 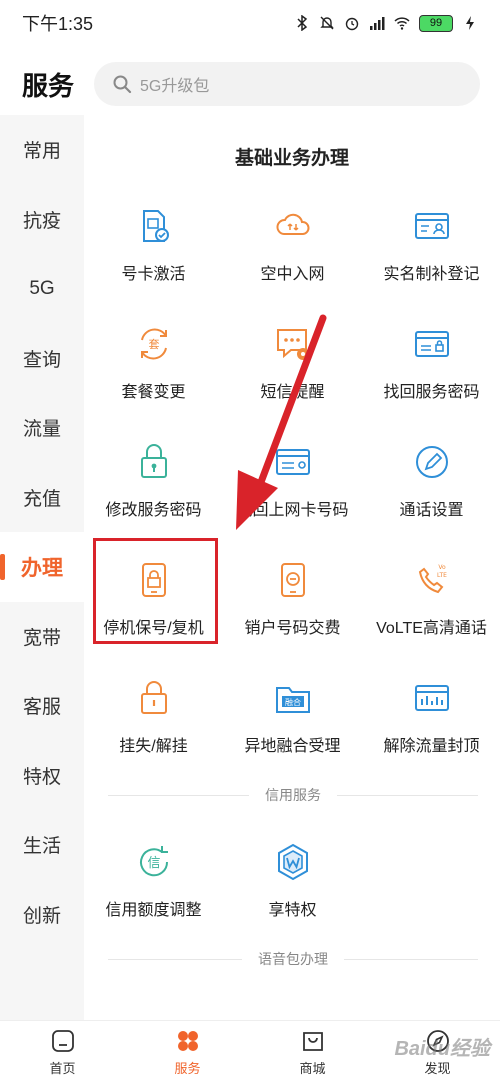 I want to click on header: 服务 5G升级包, so click(x=250, y=84).